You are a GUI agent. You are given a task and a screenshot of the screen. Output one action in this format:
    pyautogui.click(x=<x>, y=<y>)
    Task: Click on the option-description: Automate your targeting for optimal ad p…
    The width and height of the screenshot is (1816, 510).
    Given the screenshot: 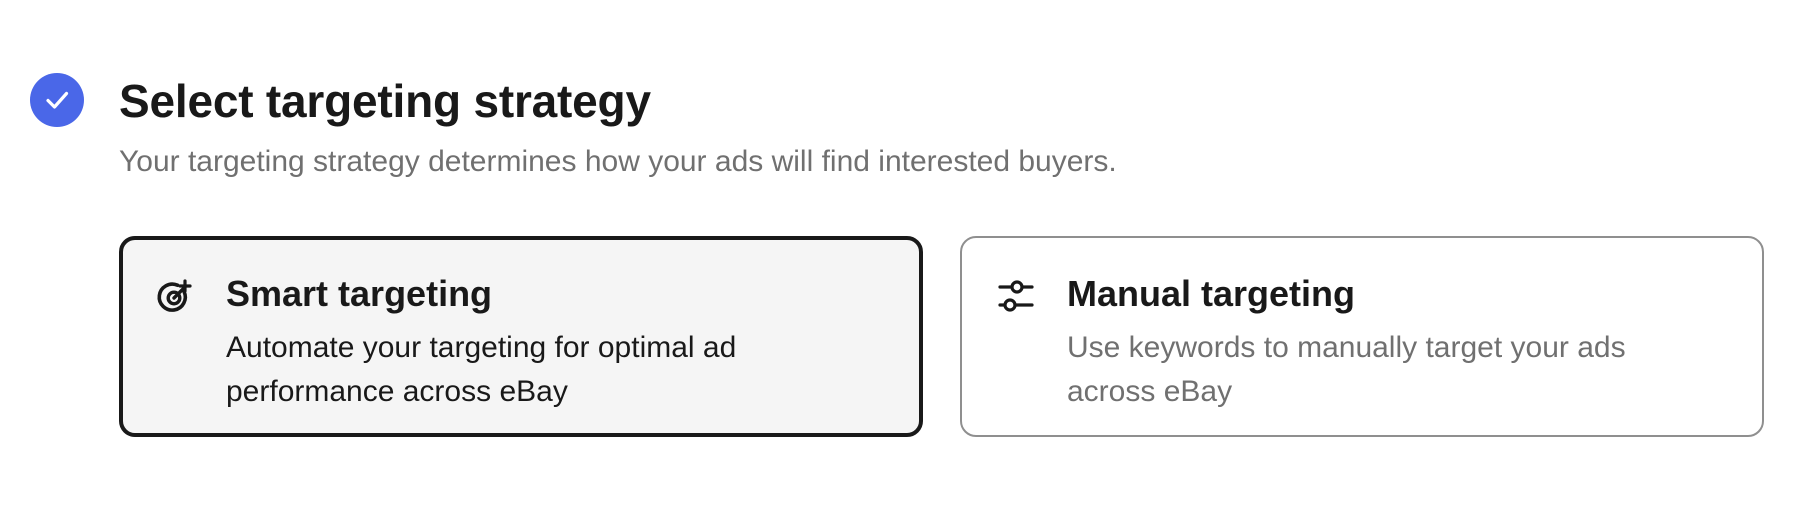 What is the action you would take?
    pyautogui.click(x=481, y=369)
    